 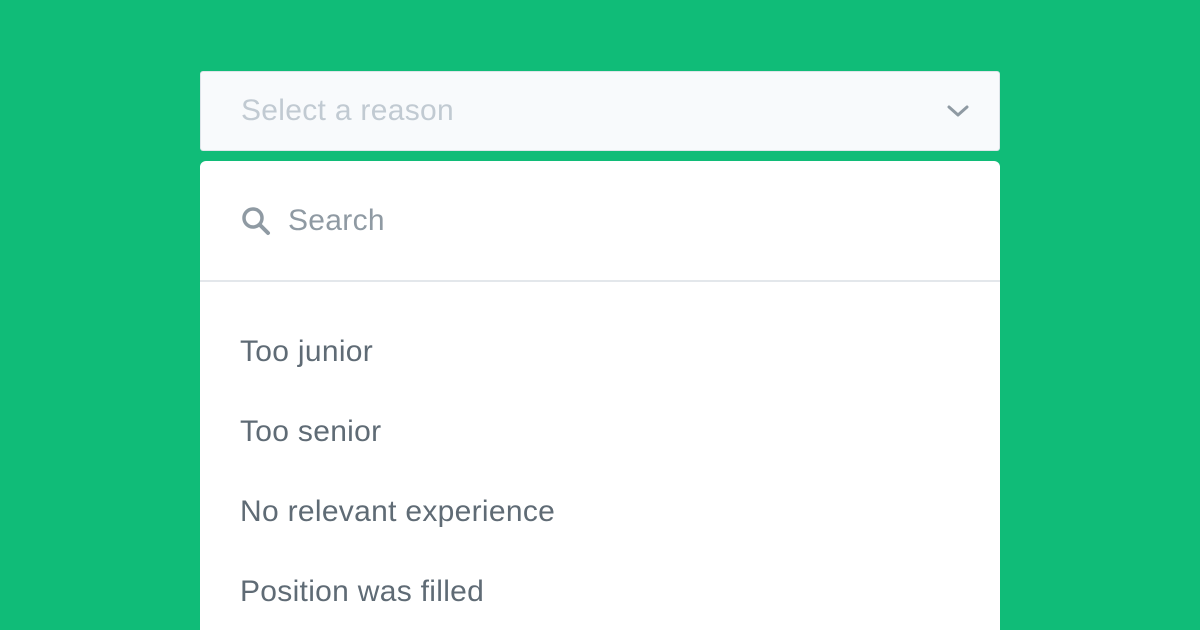 What do you see at coordinates (600, 591) in the screenshot?
I see `option-position-was-filled: Position was filled` at bounding box center [600, 591].